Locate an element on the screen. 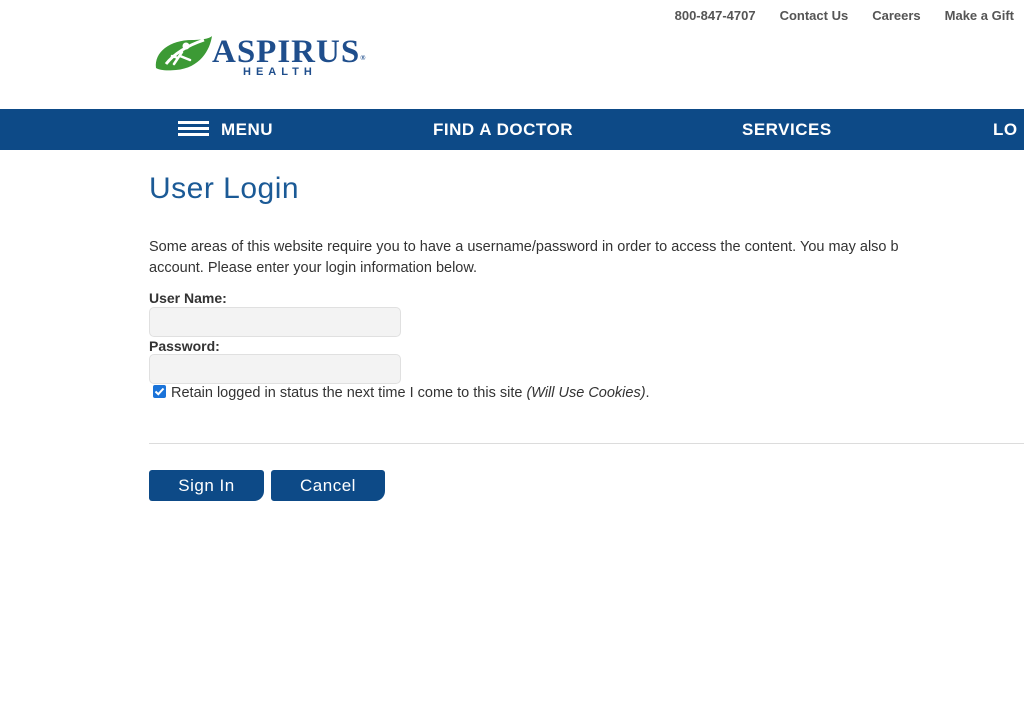 This screenshot has width=1024, height=727. nav-menu-label: MENU is located at coordinates (247, 129).